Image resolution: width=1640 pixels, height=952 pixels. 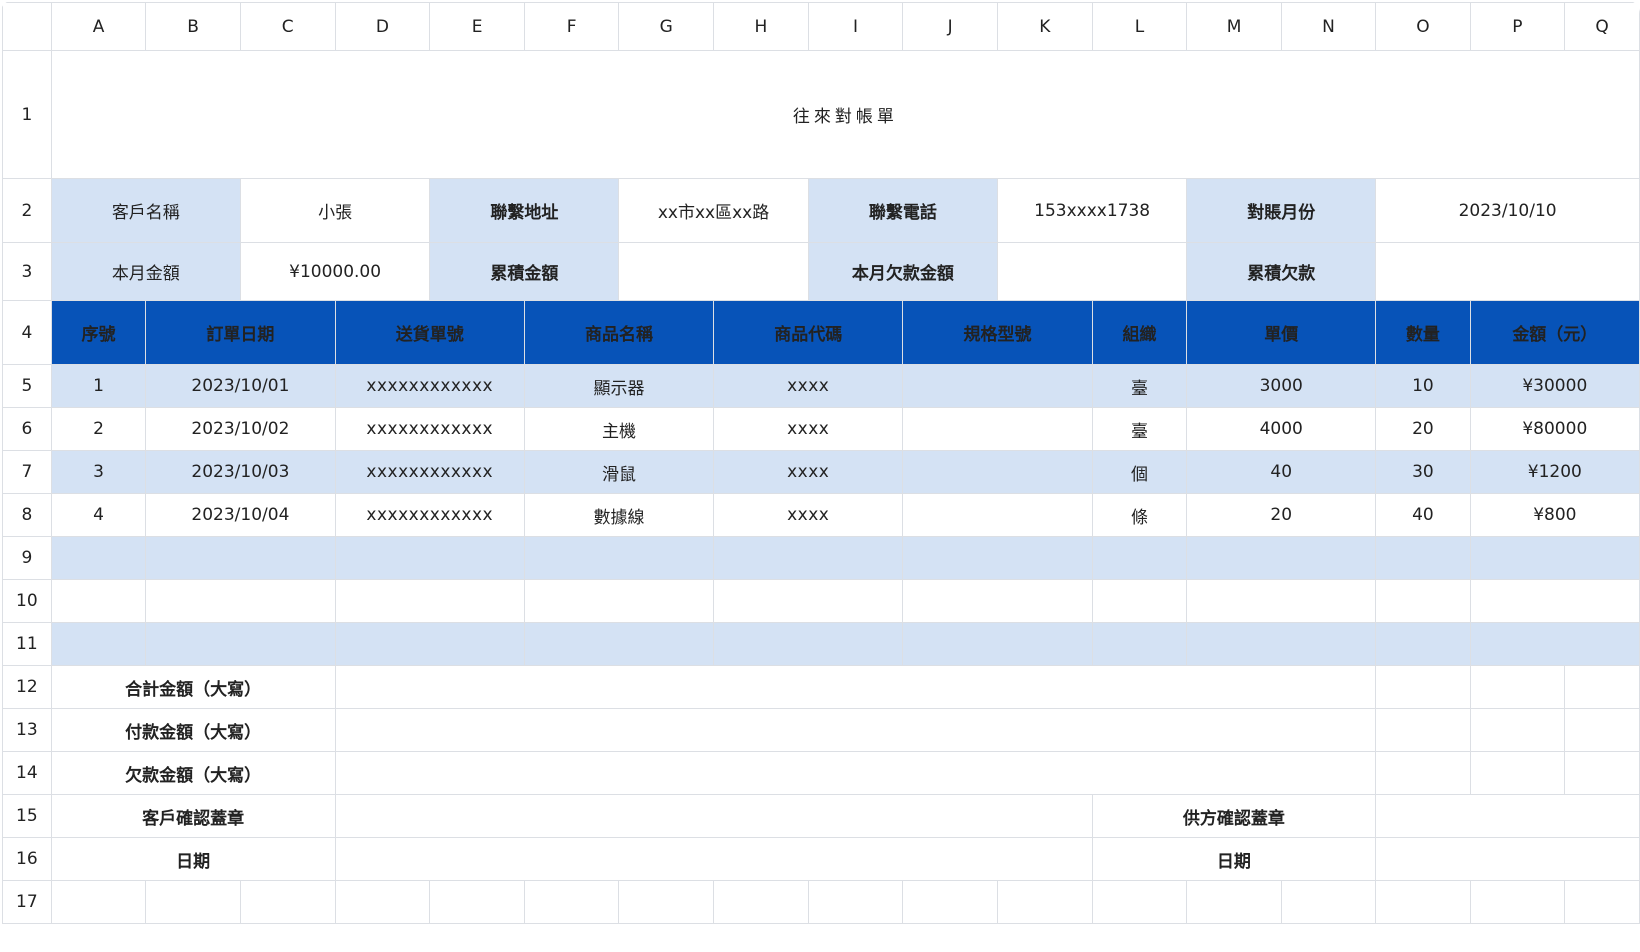 What do you see at coordinates (950, 26) in the screenshot?
I see `column-header: J` at bounding box center [950, 26].